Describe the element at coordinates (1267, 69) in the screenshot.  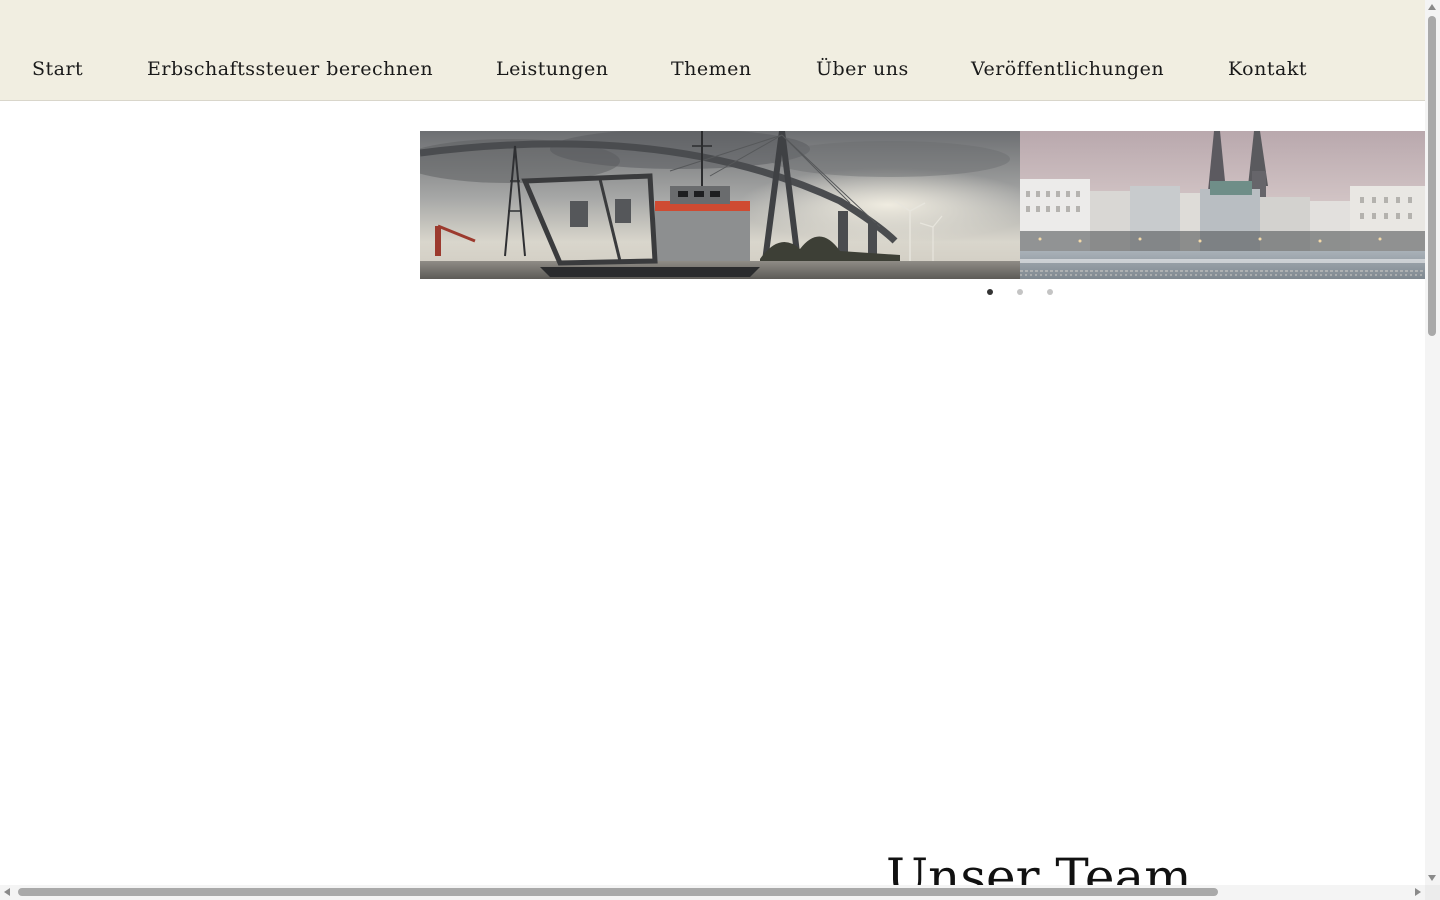
I see `nav-item-kontakt: Kontakt` at that location.